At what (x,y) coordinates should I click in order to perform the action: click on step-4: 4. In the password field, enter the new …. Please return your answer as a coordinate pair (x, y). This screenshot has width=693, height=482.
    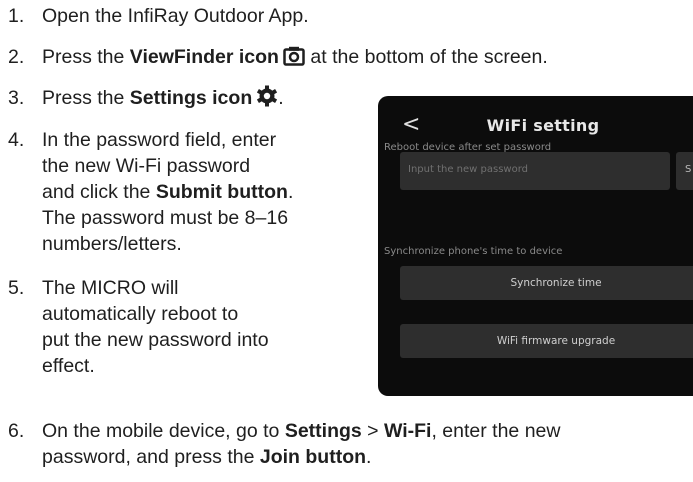
    Looking at the image, I should click on (150, 192).